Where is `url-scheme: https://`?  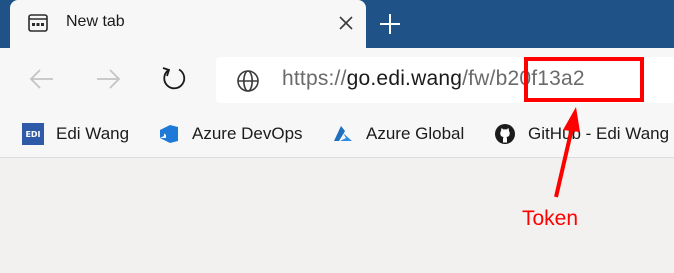
url-scheme: https:// is located at coordinates (314, 78).